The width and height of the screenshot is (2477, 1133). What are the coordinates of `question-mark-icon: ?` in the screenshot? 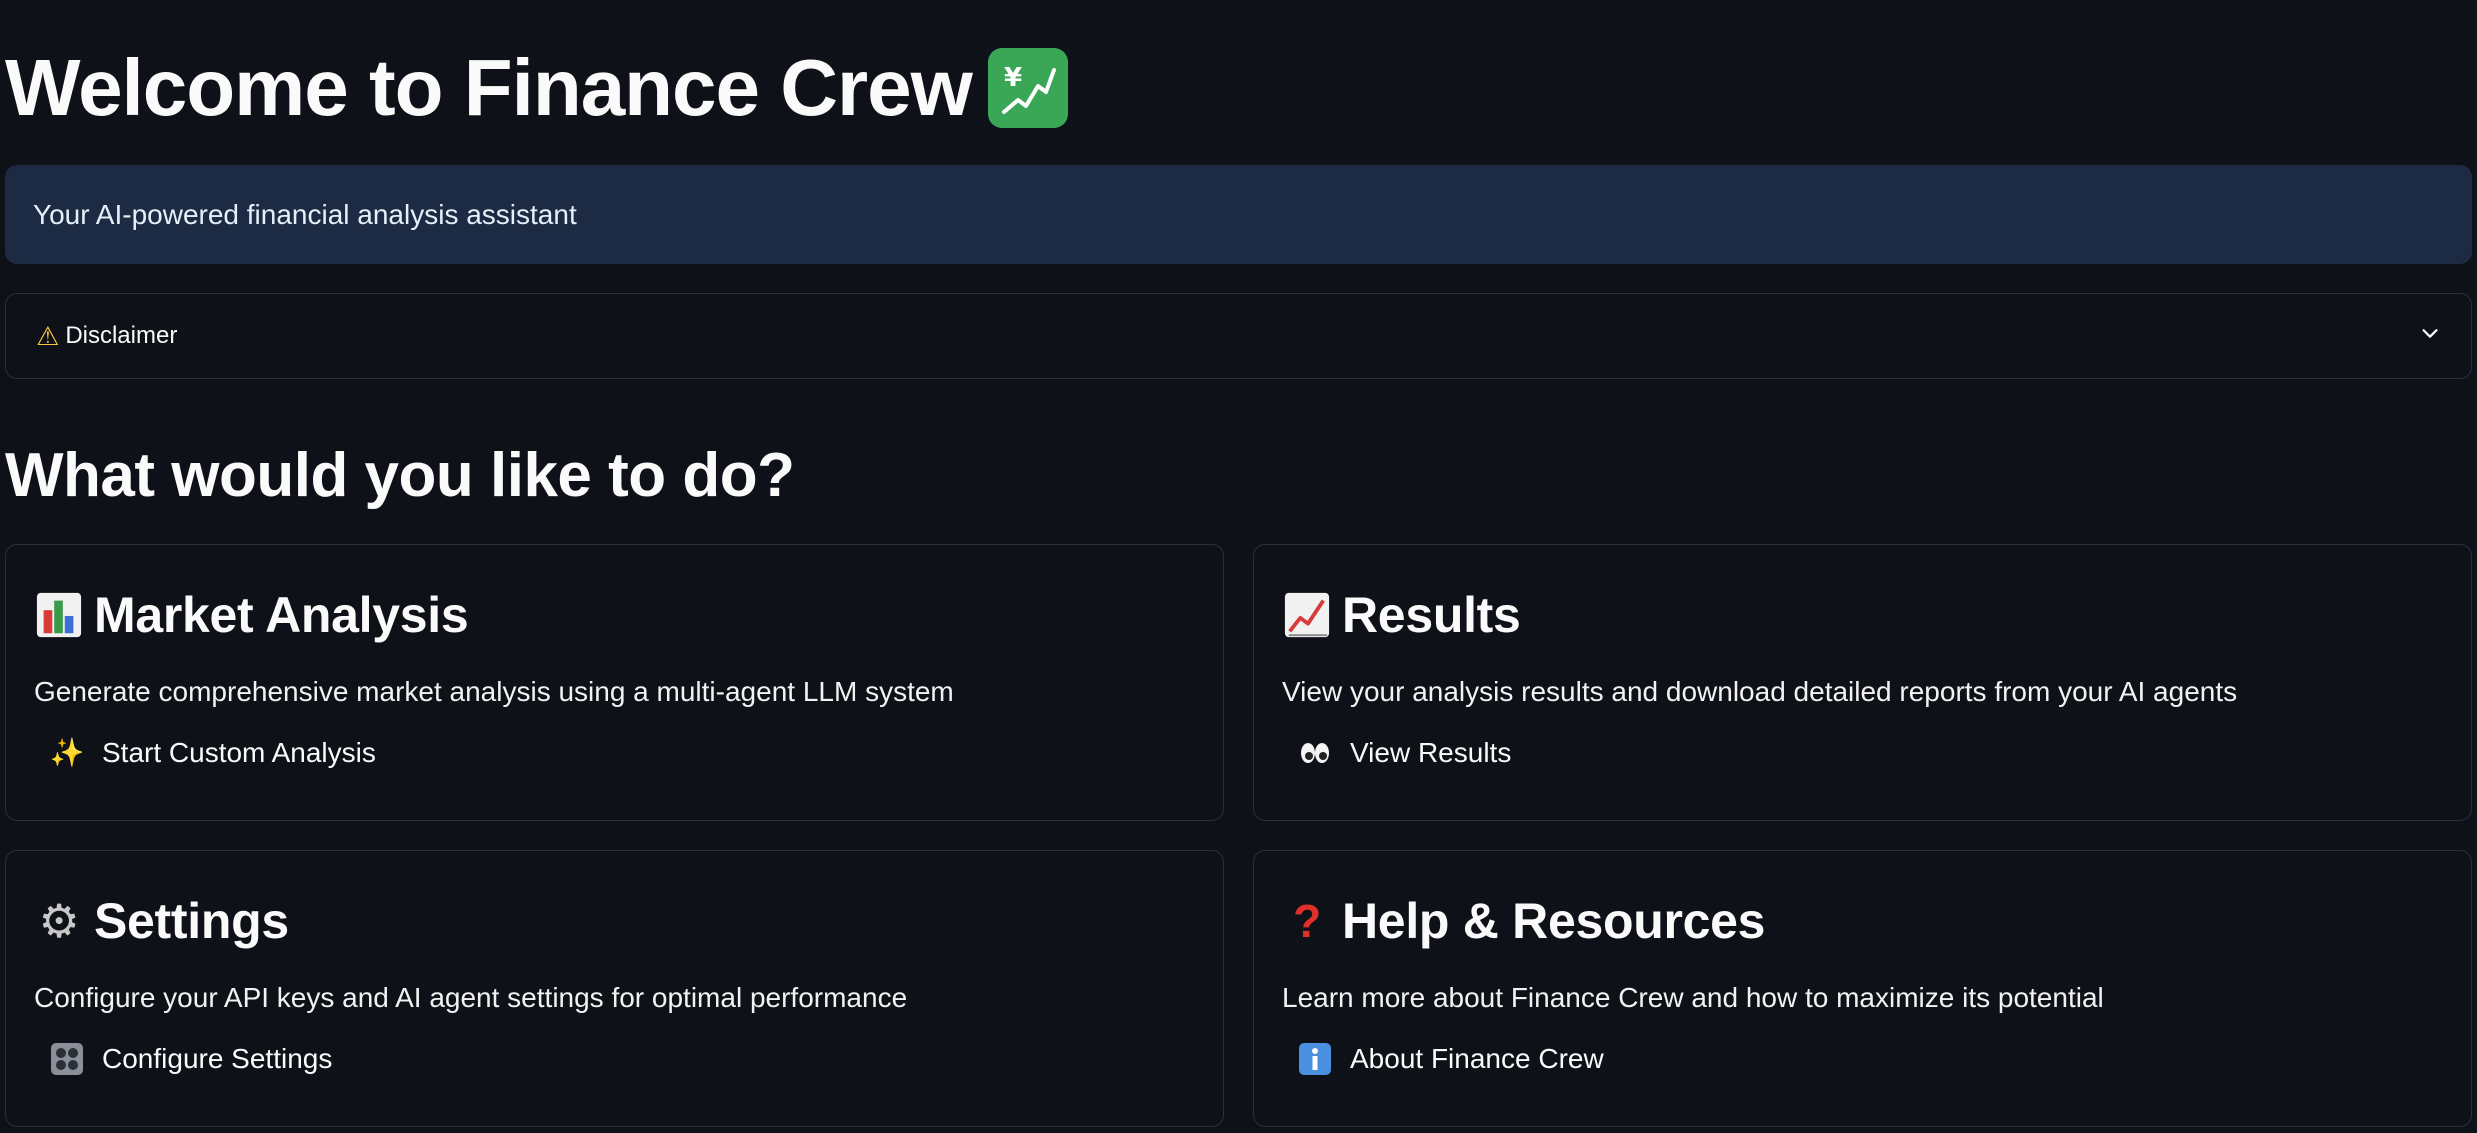 It's located at (1307, 921).